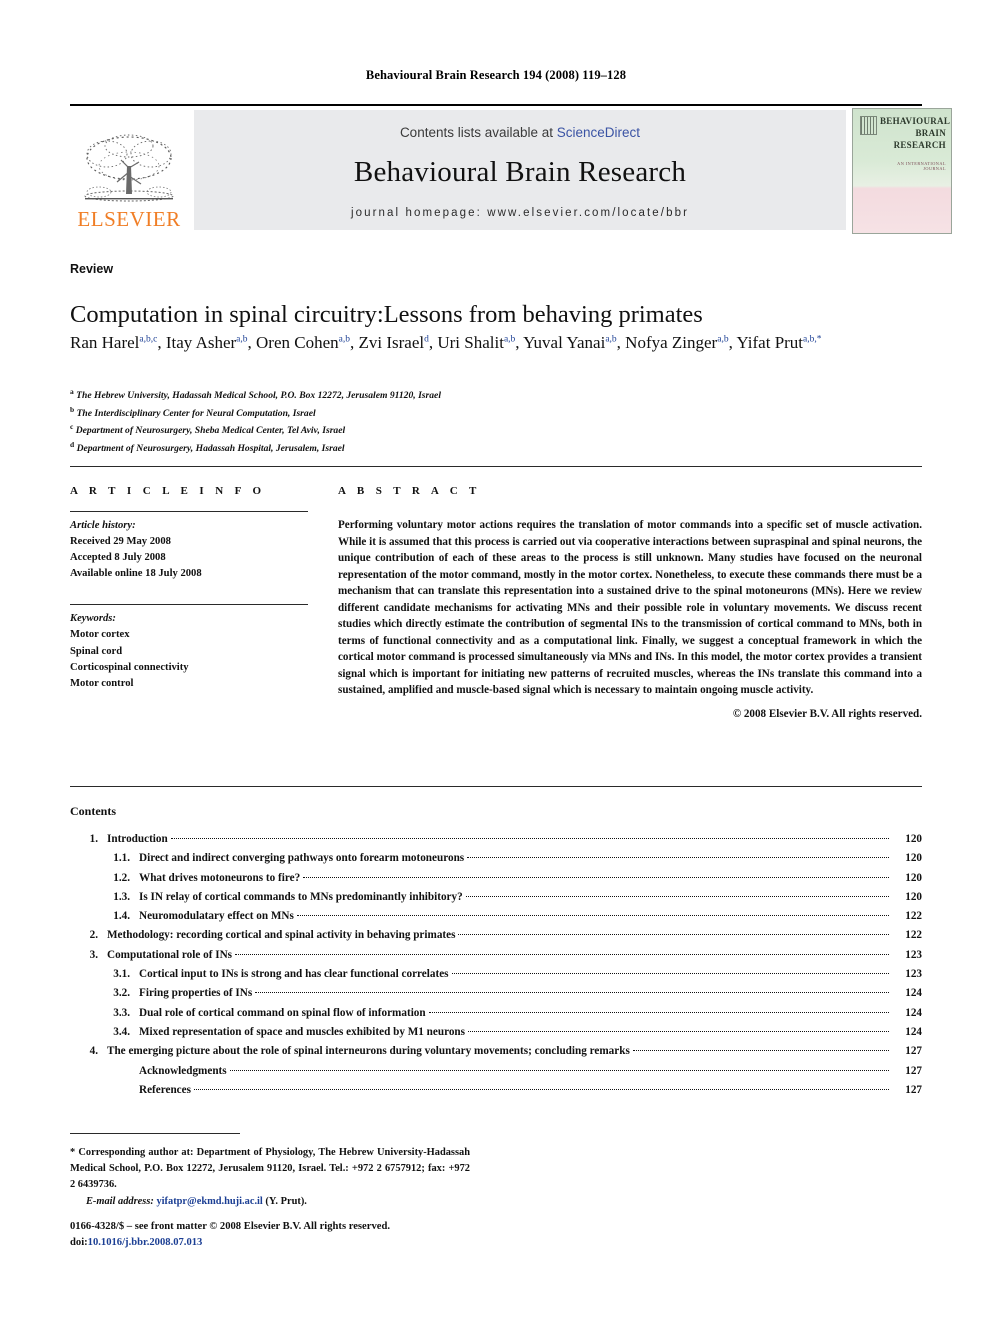 This screenshot has height=1323, width=992. I want to click on toc-row-number: 3., so click(93, 954).